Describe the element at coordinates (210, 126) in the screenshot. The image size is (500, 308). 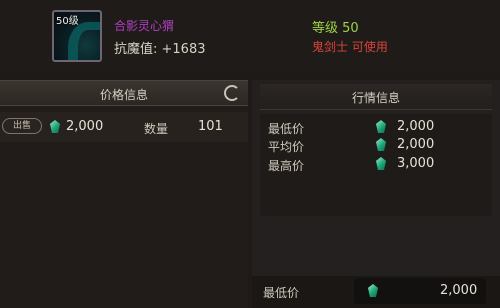
I see `quantity-value: 101` at that location.